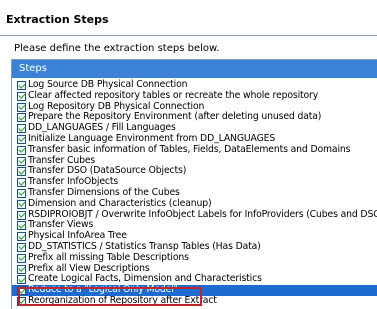 The height and width of the screenshot is (309, 377). What do you see at coordinates (194, 69) in the screenshot?
I see `steps-column-header: Steps` at bounding box center [194, 69].